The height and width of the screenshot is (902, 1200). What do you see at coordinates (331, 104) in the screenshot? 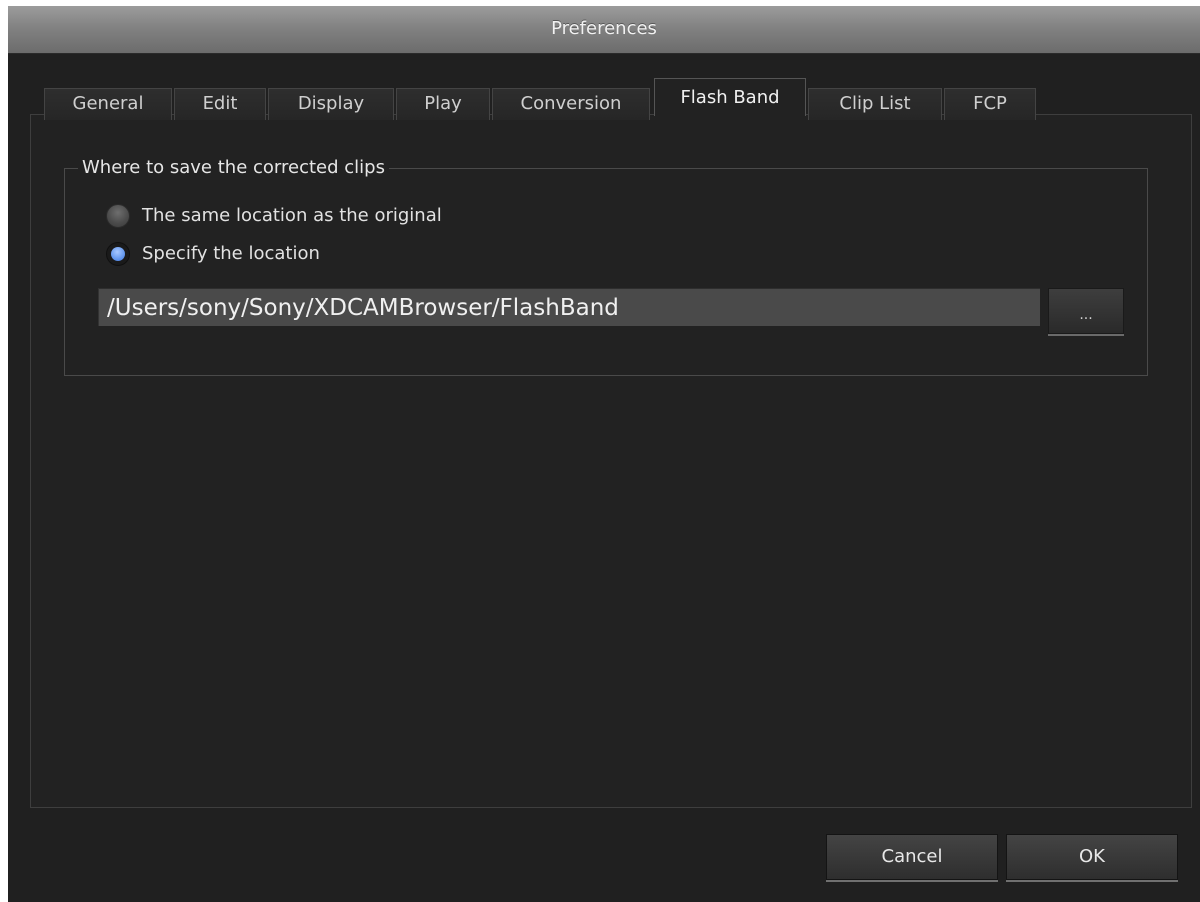
I see `tab-display: Display` at bounding box center [331, 104].